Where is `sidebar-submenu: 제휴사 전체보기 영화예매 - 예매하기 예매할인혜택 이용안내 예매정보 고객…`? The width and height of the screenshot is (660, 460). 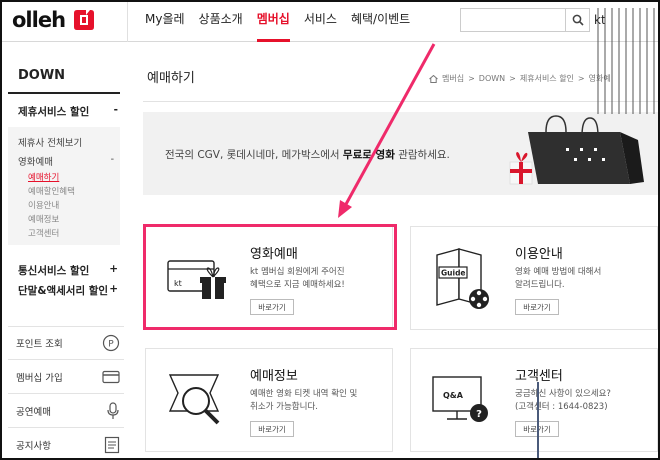 sidebar-submenu: 제휴사 전체보기 영화예매 - 예매하기 예매할인혜택 이용안내 예매정보 고객… is located at coordinates (64, 186).